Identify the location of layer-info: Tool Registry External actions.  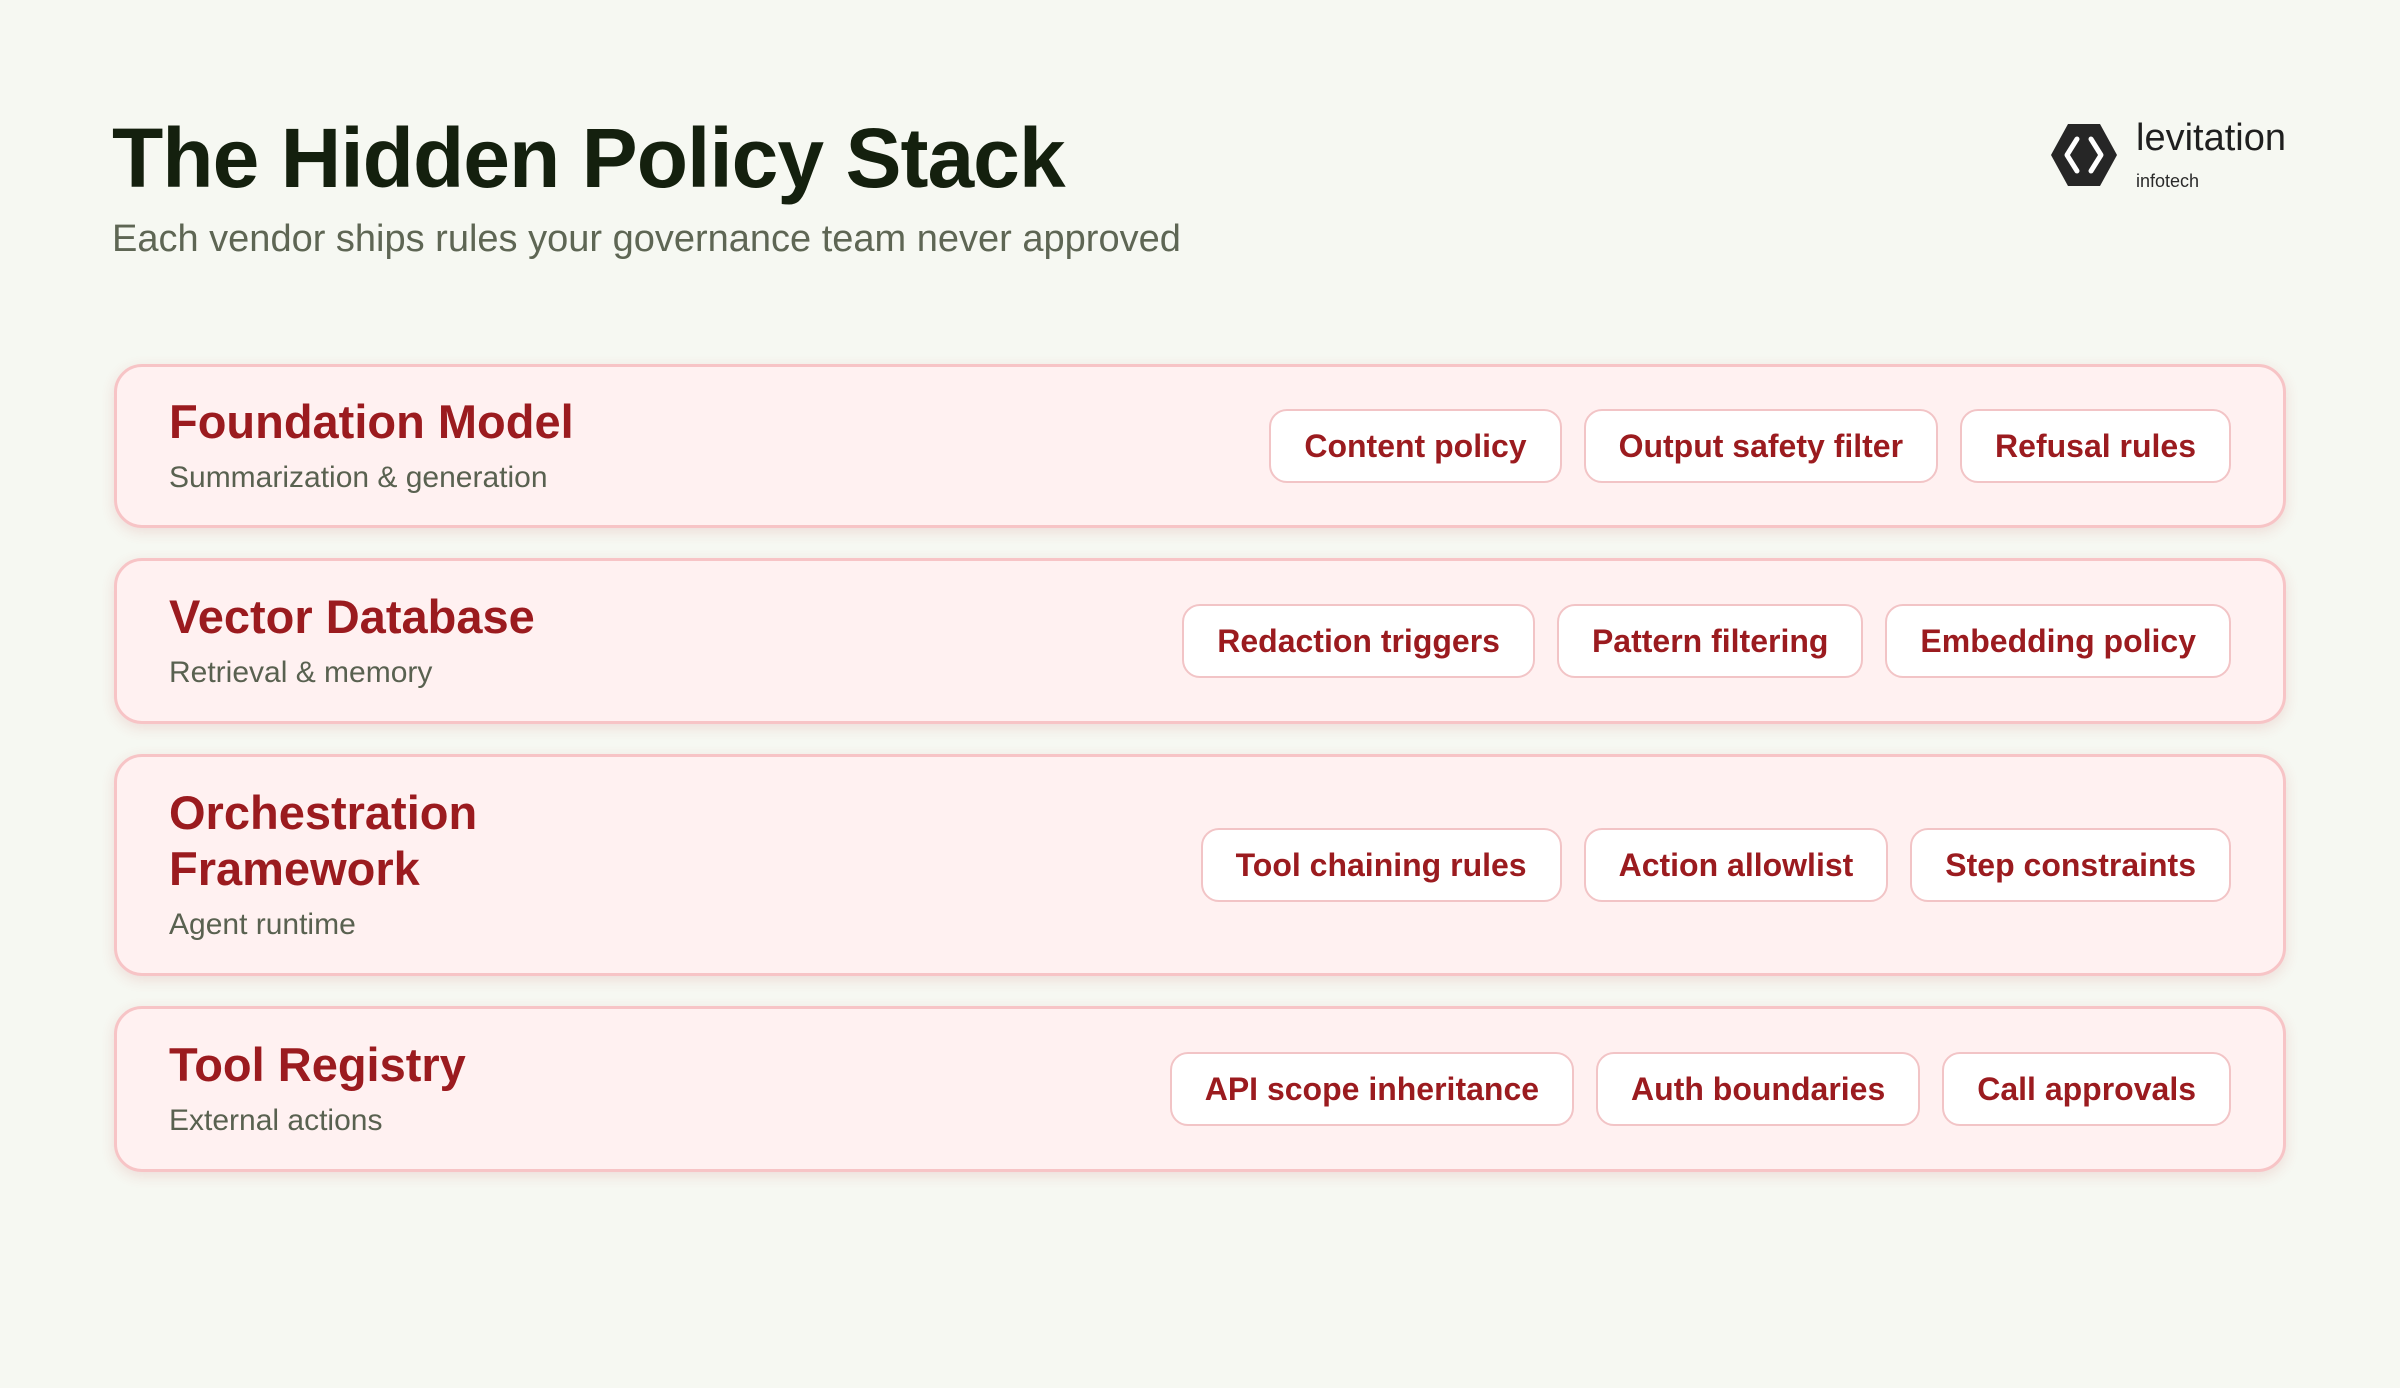
(317, 1089).